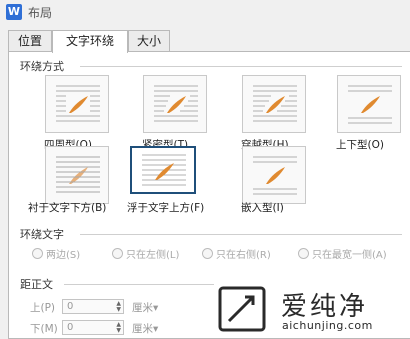 The image size is (410, 339). I want to click on wrap-option-top-bottom, so click(369, 104).